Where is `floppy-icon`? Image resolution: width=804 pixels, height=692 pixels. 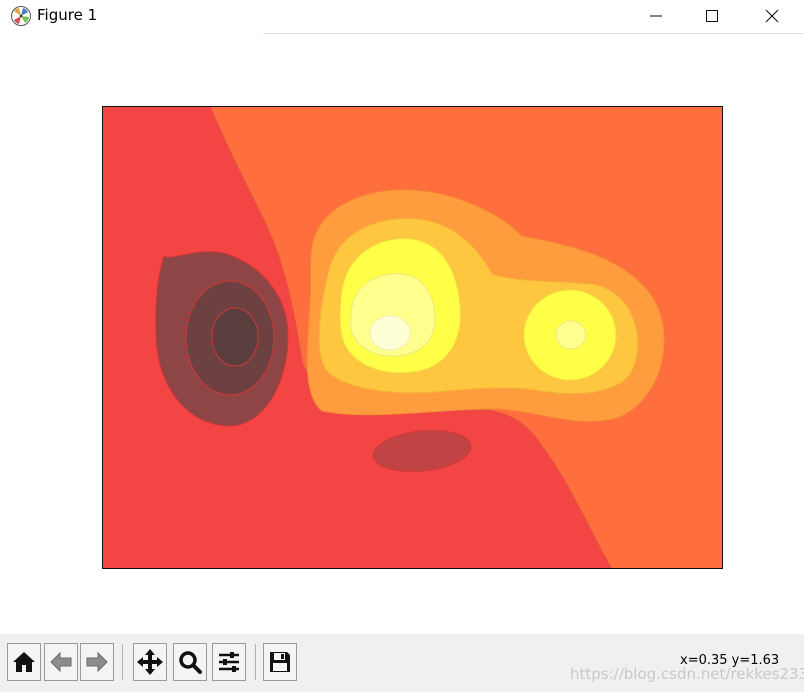 floppy-icon is located at coordinates (280, 662).